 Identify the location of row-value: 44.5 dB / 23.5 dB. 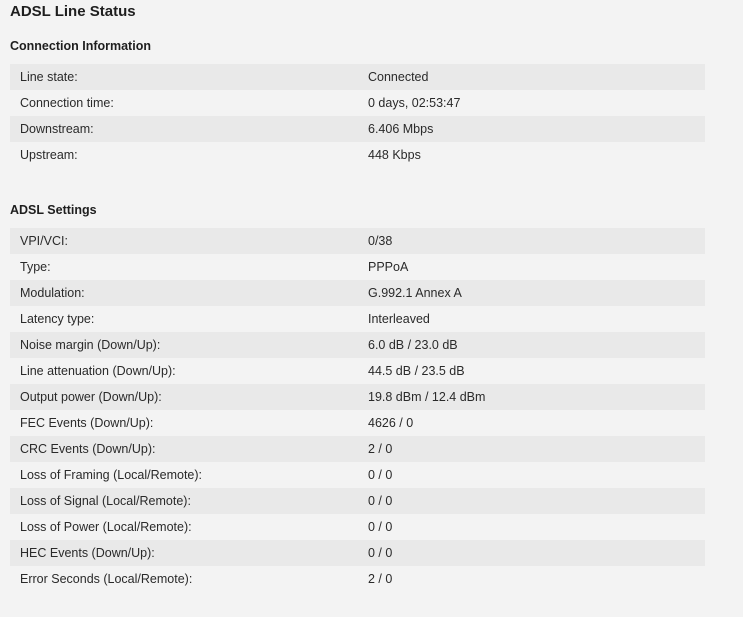
(416, 371).